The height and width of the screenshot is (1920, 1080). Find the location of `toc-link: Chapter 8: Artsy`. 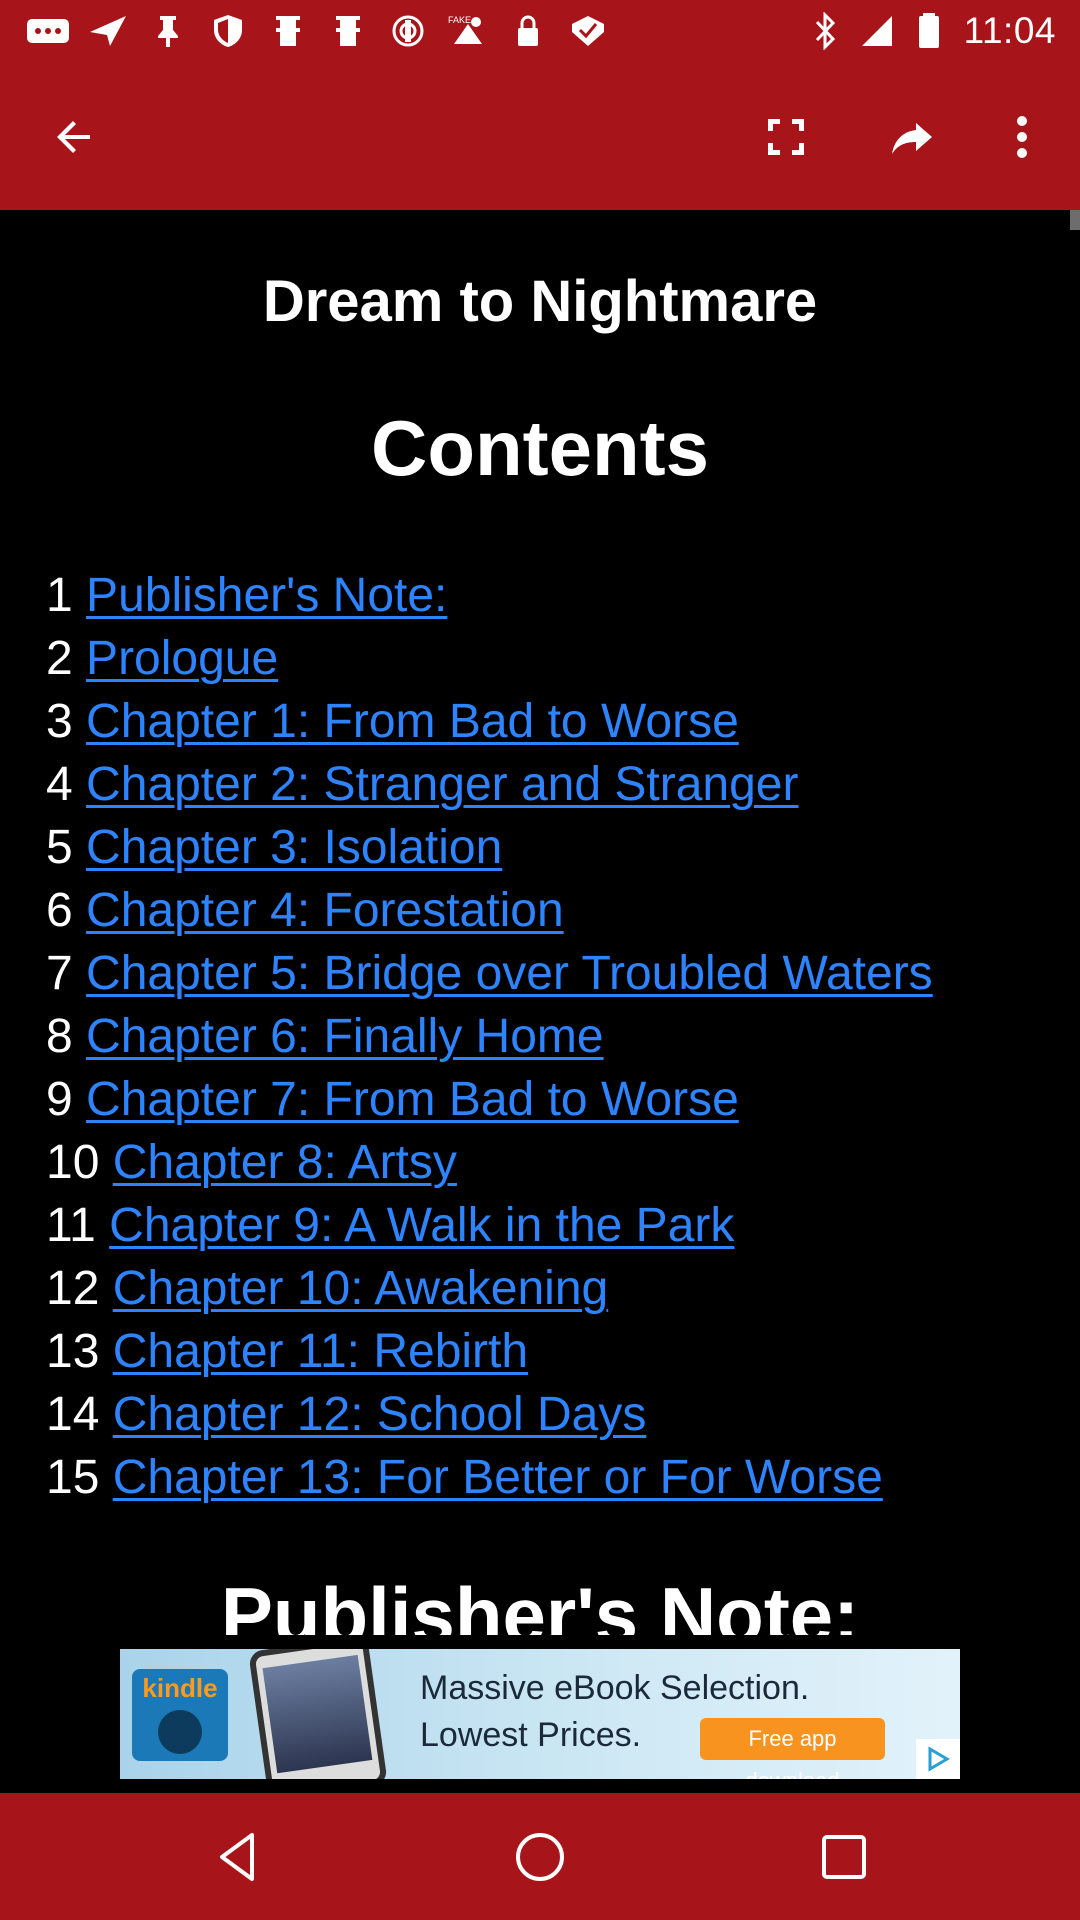

toc-link: Chapter 8: Artsy is located at coordinates (285, 1162).